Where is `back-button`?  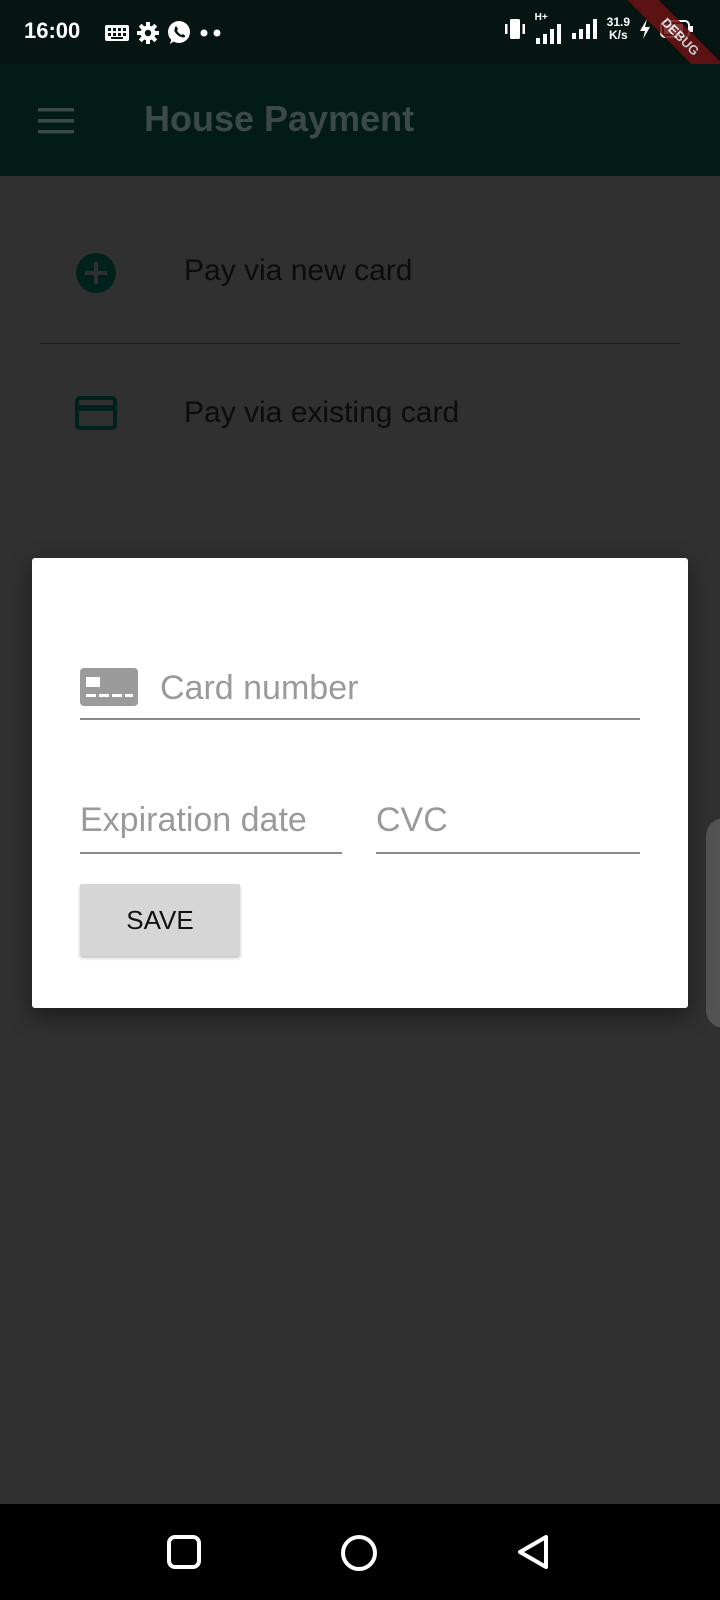
back-button is located at coordinates (534, 1554).